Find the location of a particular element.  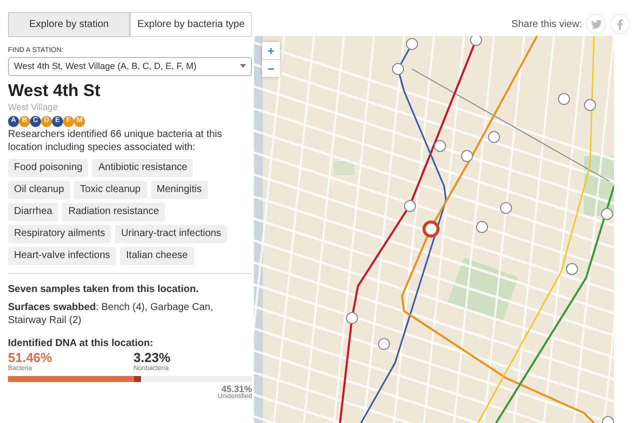

tag: Antibiotic resistance is located at coordinates (143, 168).